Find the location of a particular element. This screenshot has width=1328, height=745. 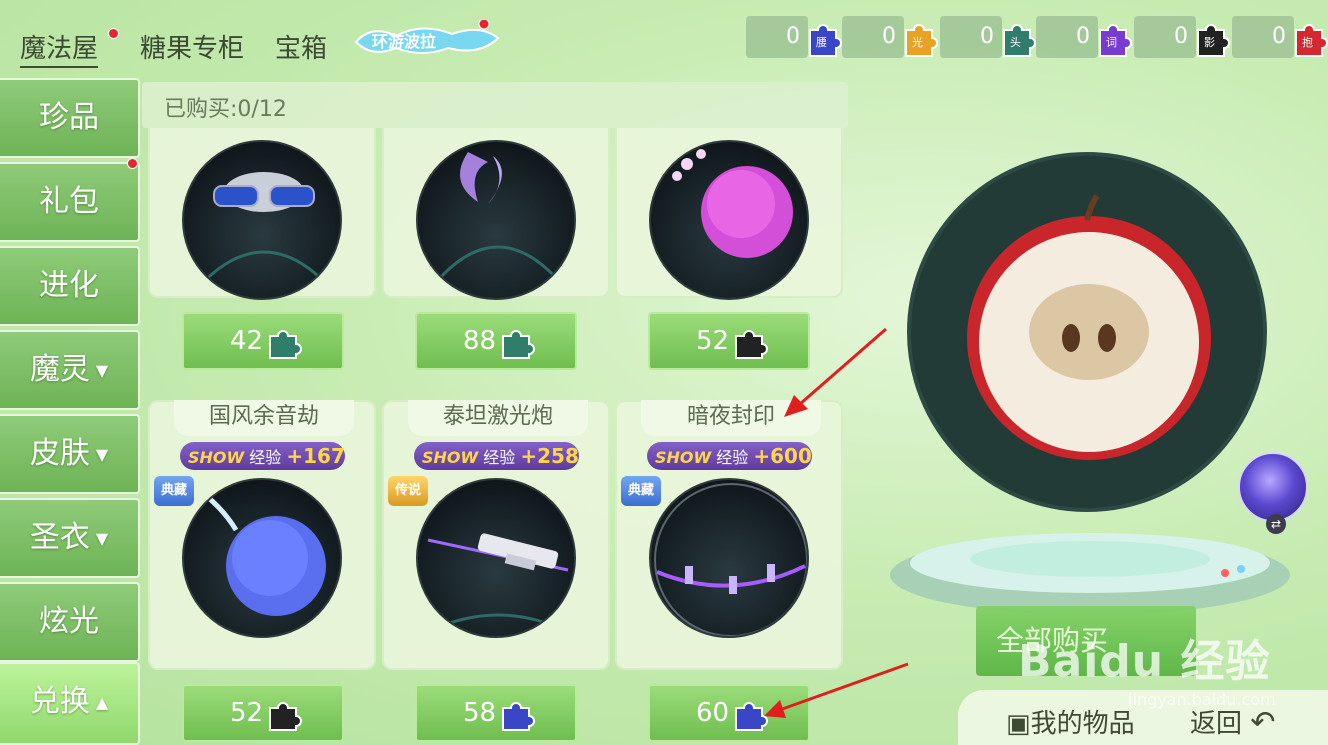

yao-piece-icon is located at coordinates (518, 716).